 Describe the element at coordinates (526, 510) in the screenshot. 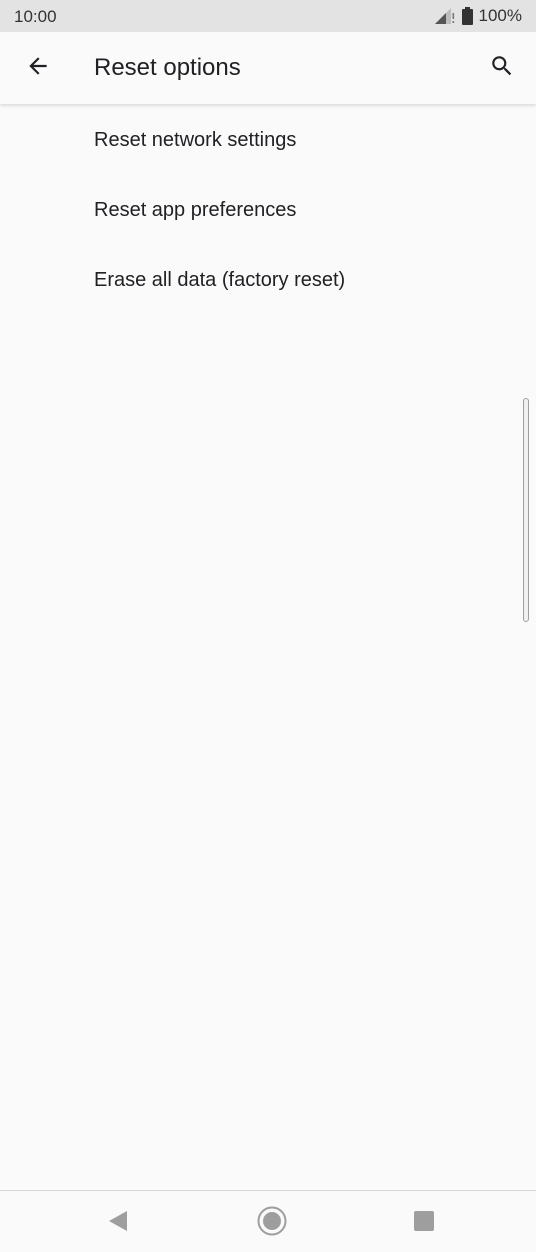

I see `scrollbar` at that location.